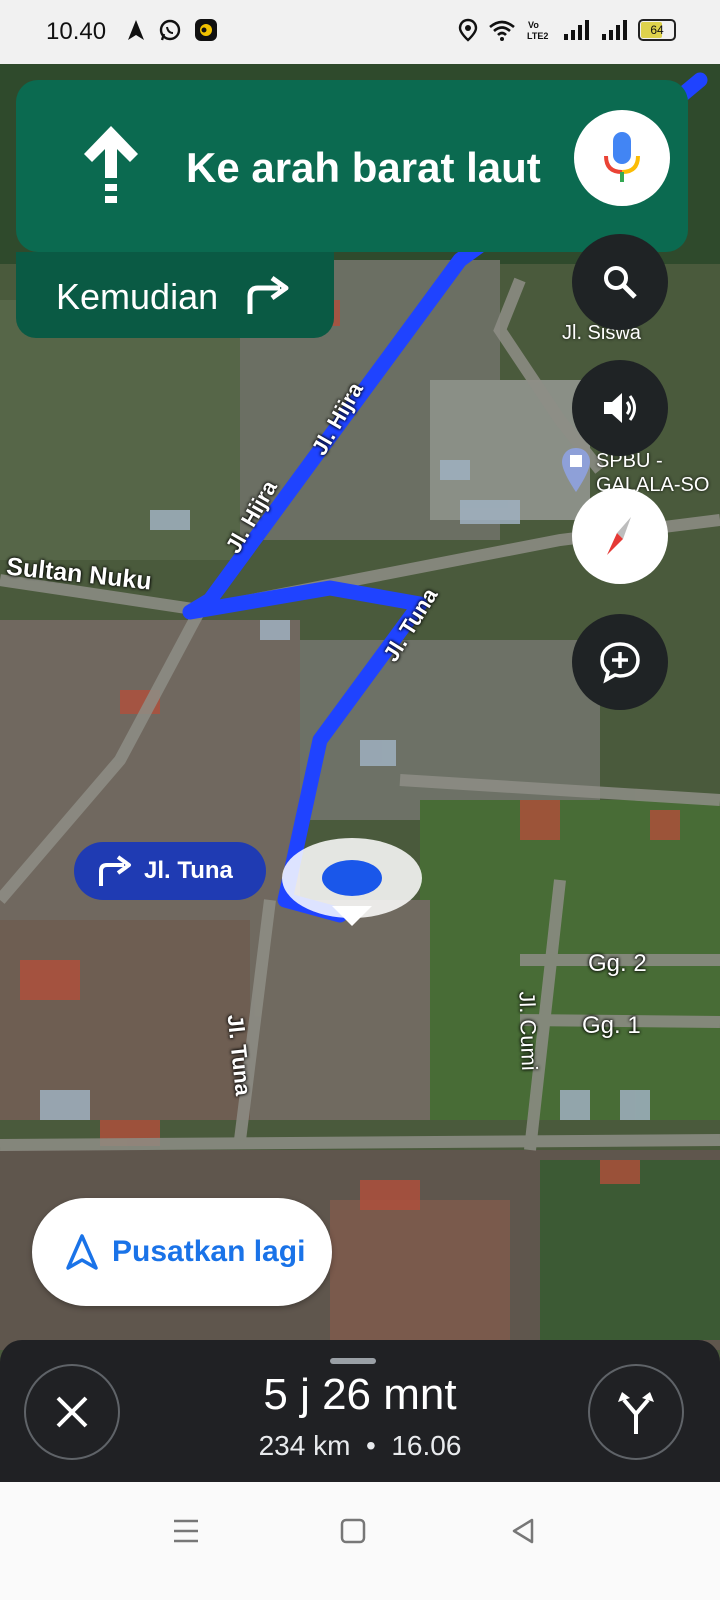 This screenshot has height=1600, width=720. I want to click on compass-button, so click(620, 536).